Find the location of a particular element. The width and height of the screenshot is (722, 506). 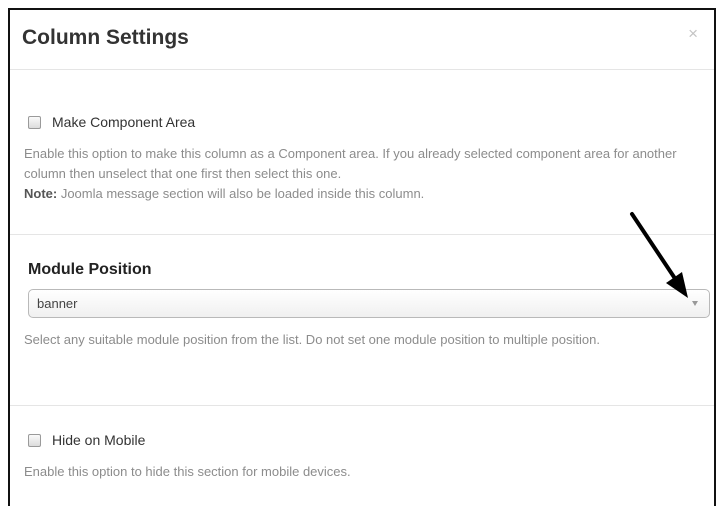

module-position-value: banner is located at coordinates (57, 303).